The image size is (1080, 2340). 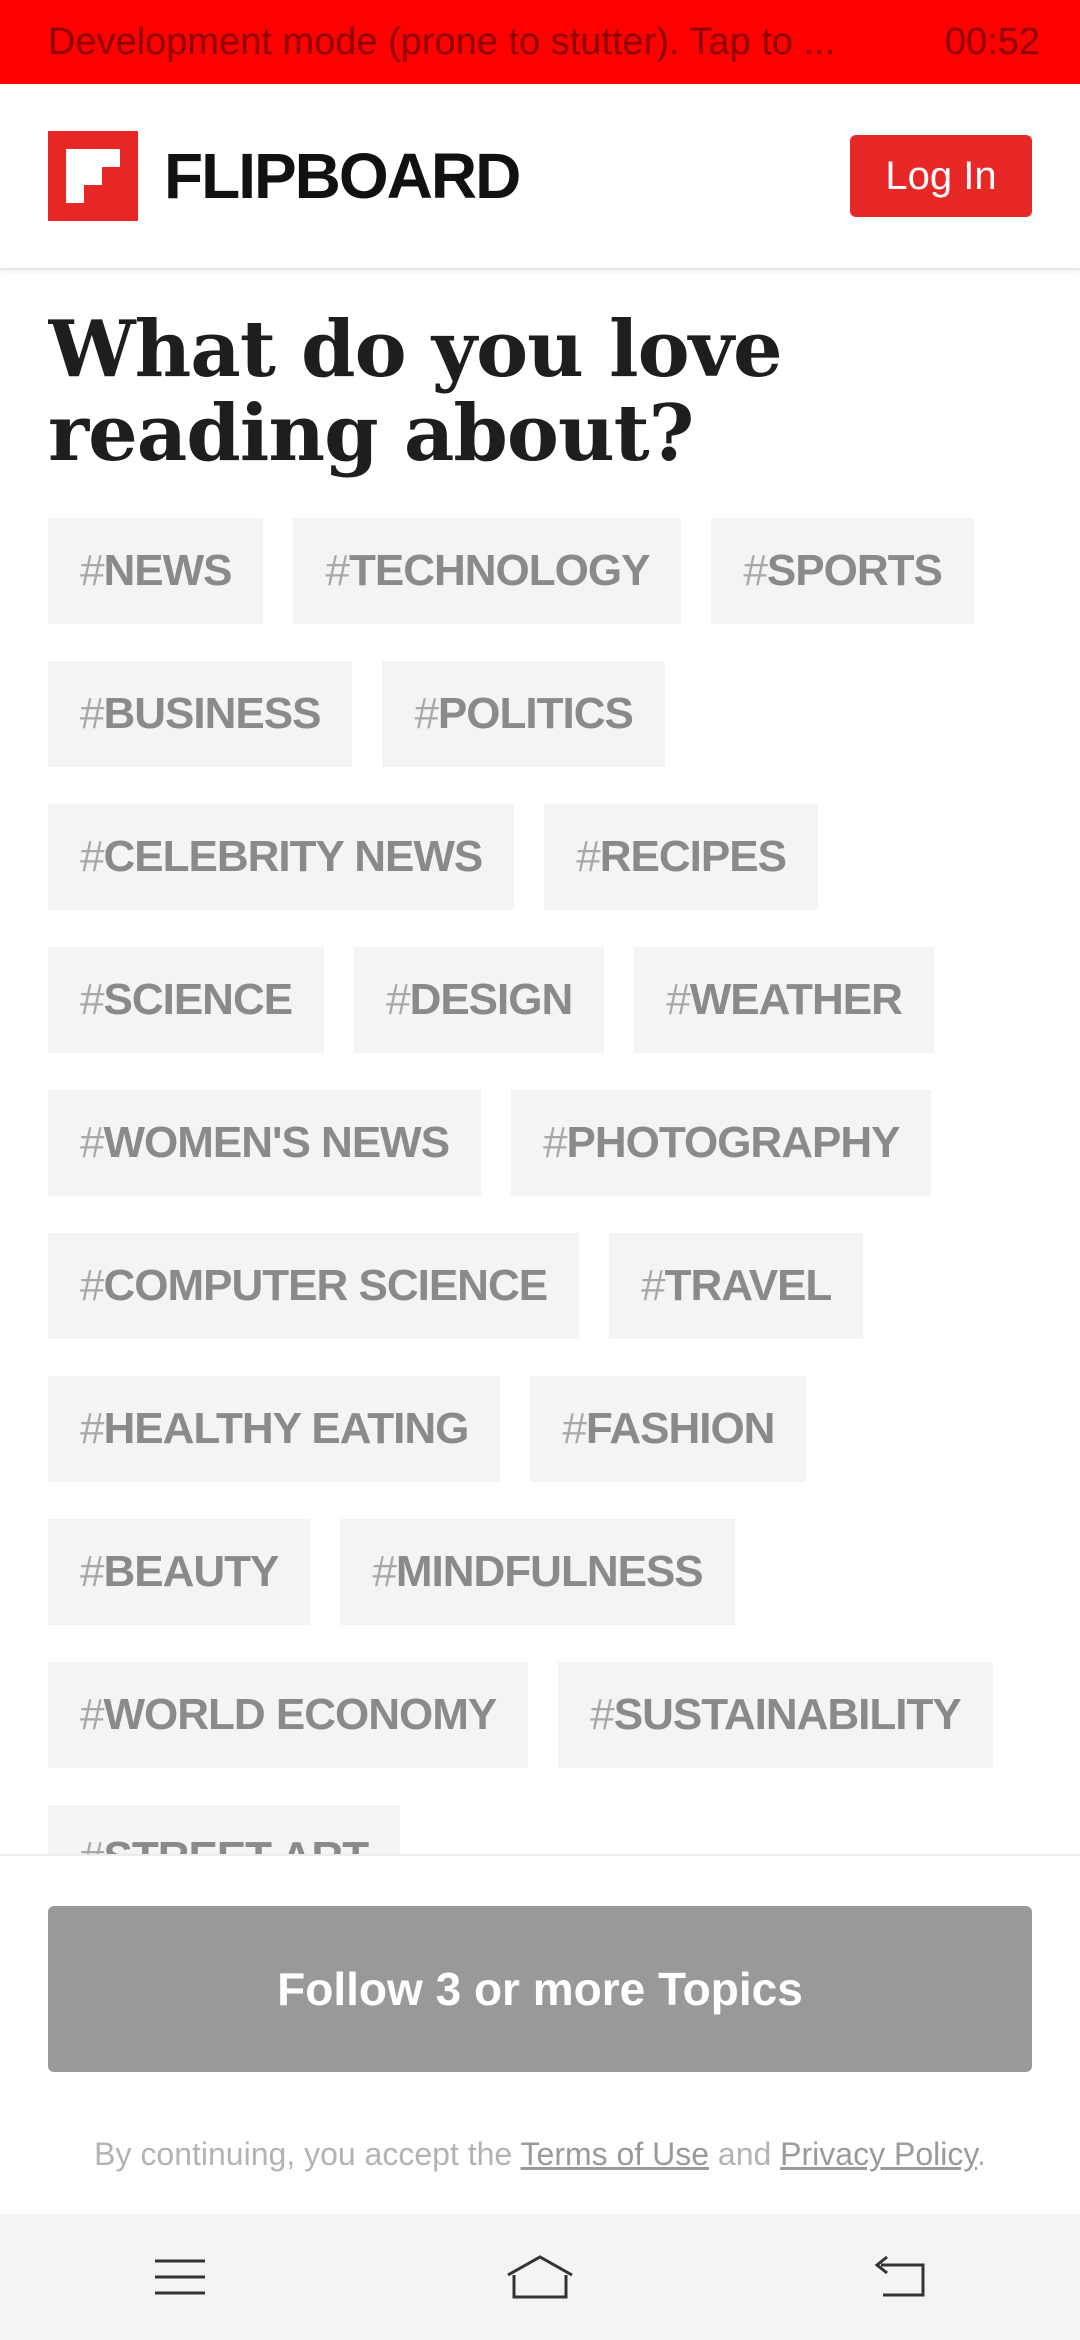 What do you see at coordinates (307, 2154) in the screenshot?
I see `terms-prefix: By continuing, you accept the` at bounding box center [307, 2154].